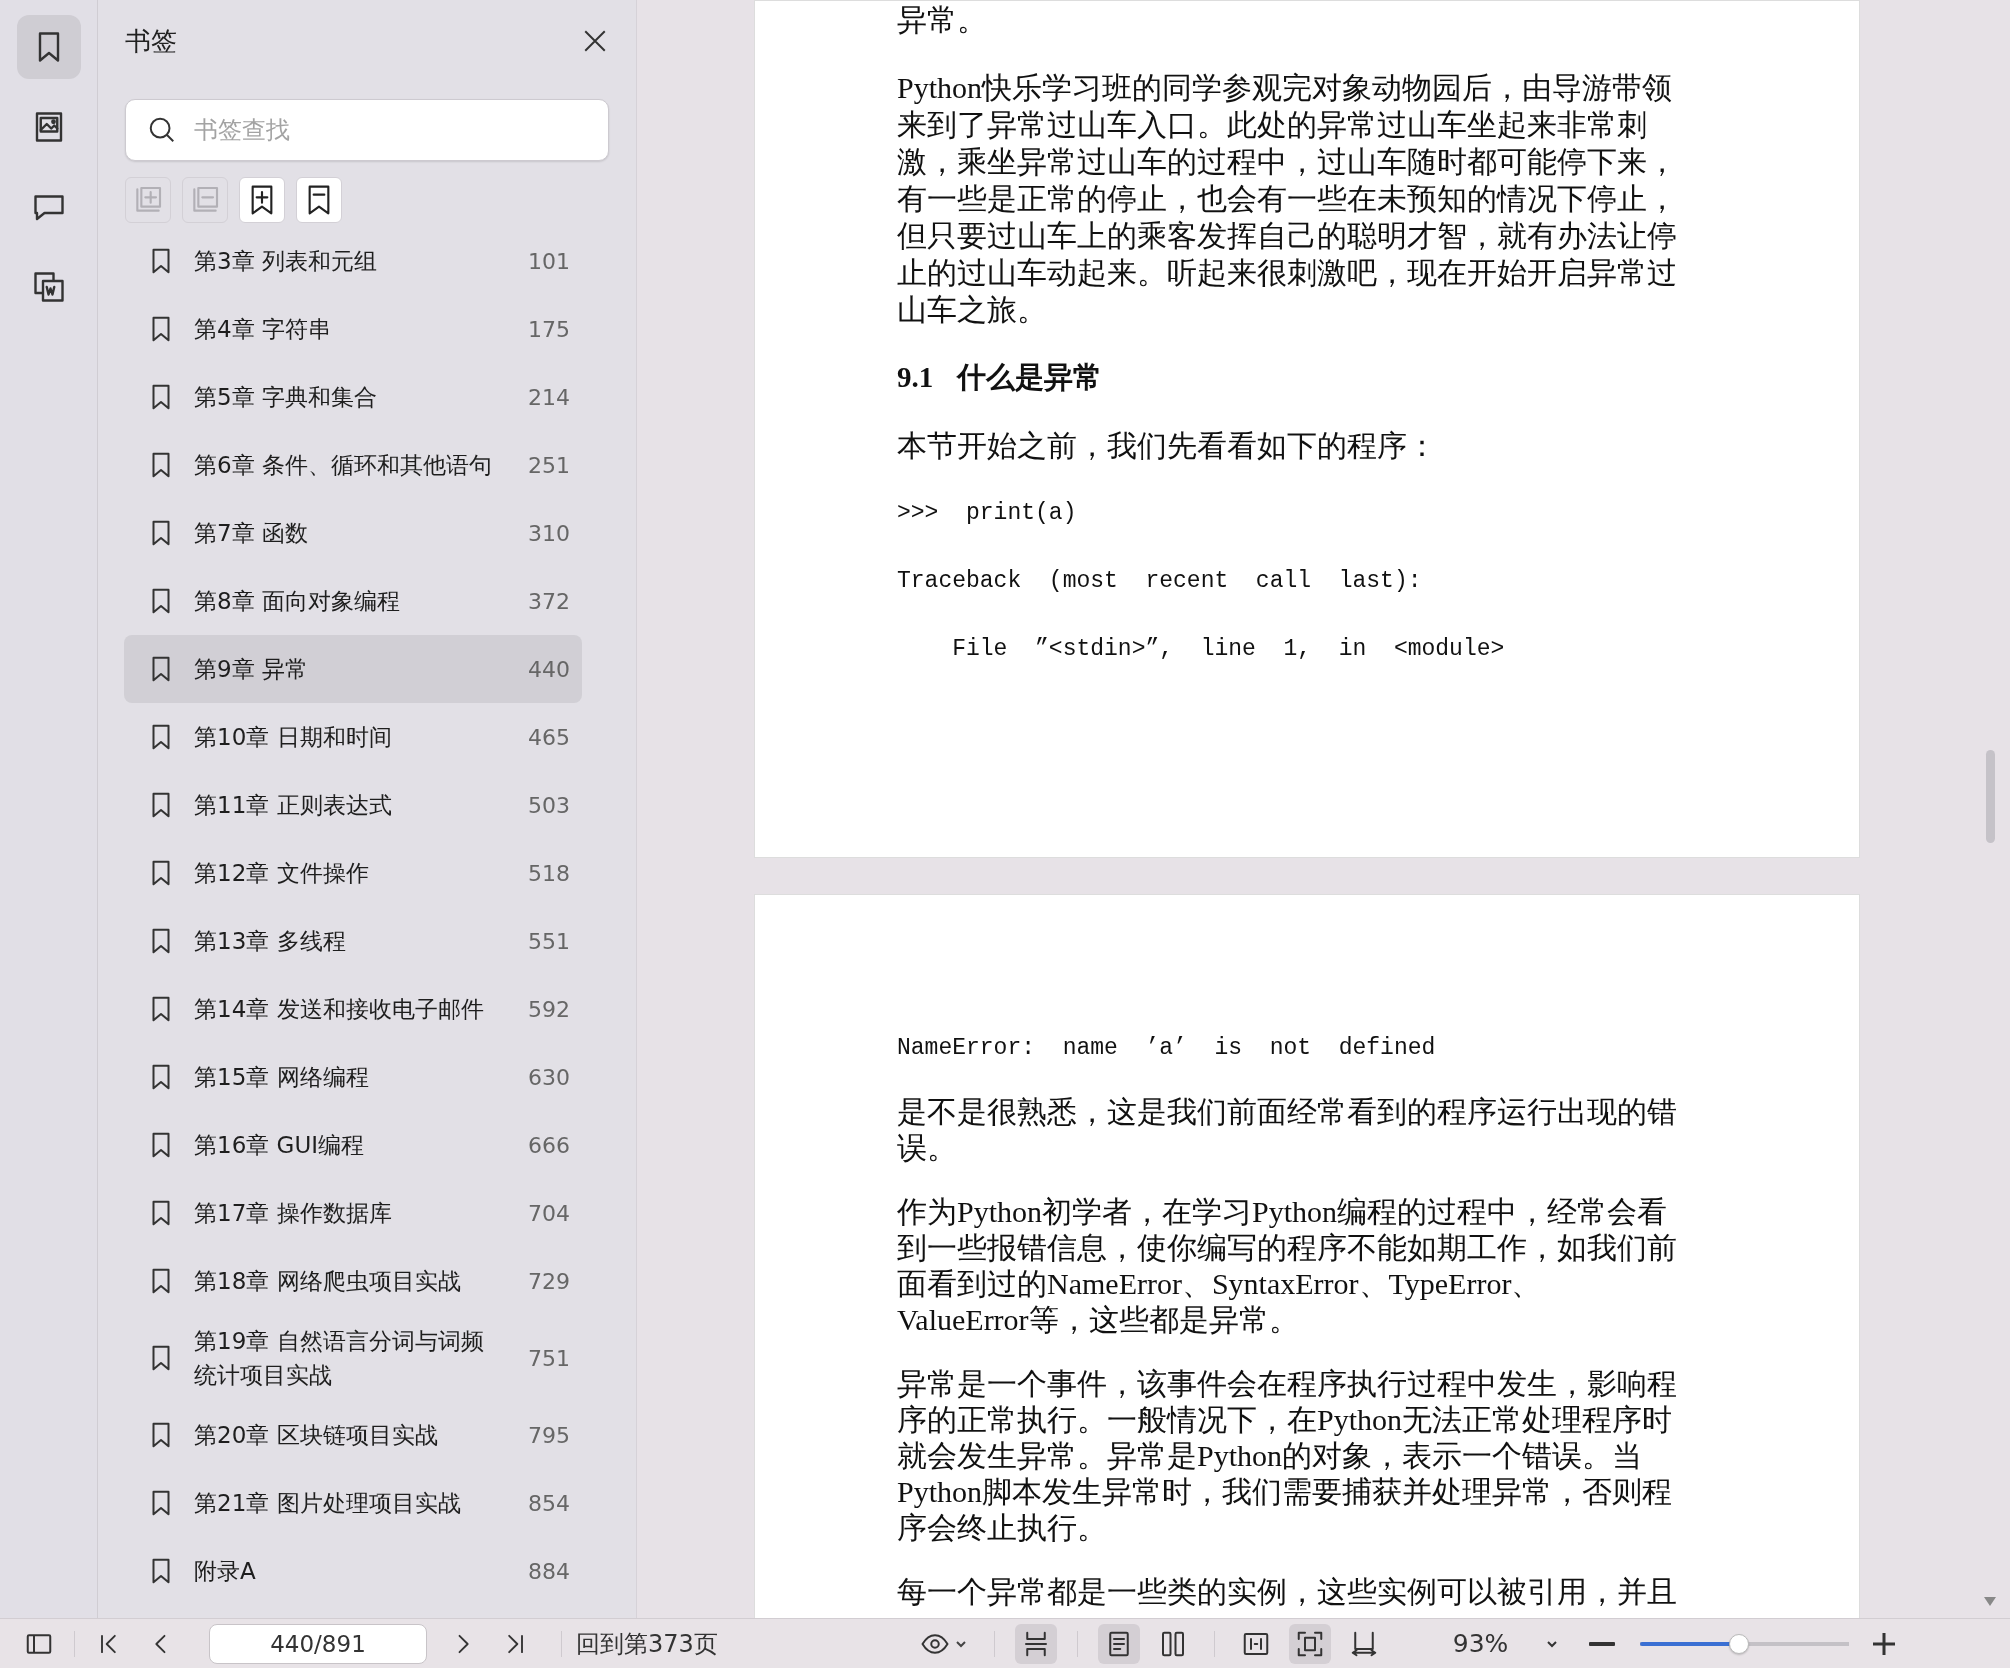 The width and height of the screenshot is (2010, 1668). Describe the element at coordinates (1884, 1643) in the screenshot. I see `plus-icon` at that location.